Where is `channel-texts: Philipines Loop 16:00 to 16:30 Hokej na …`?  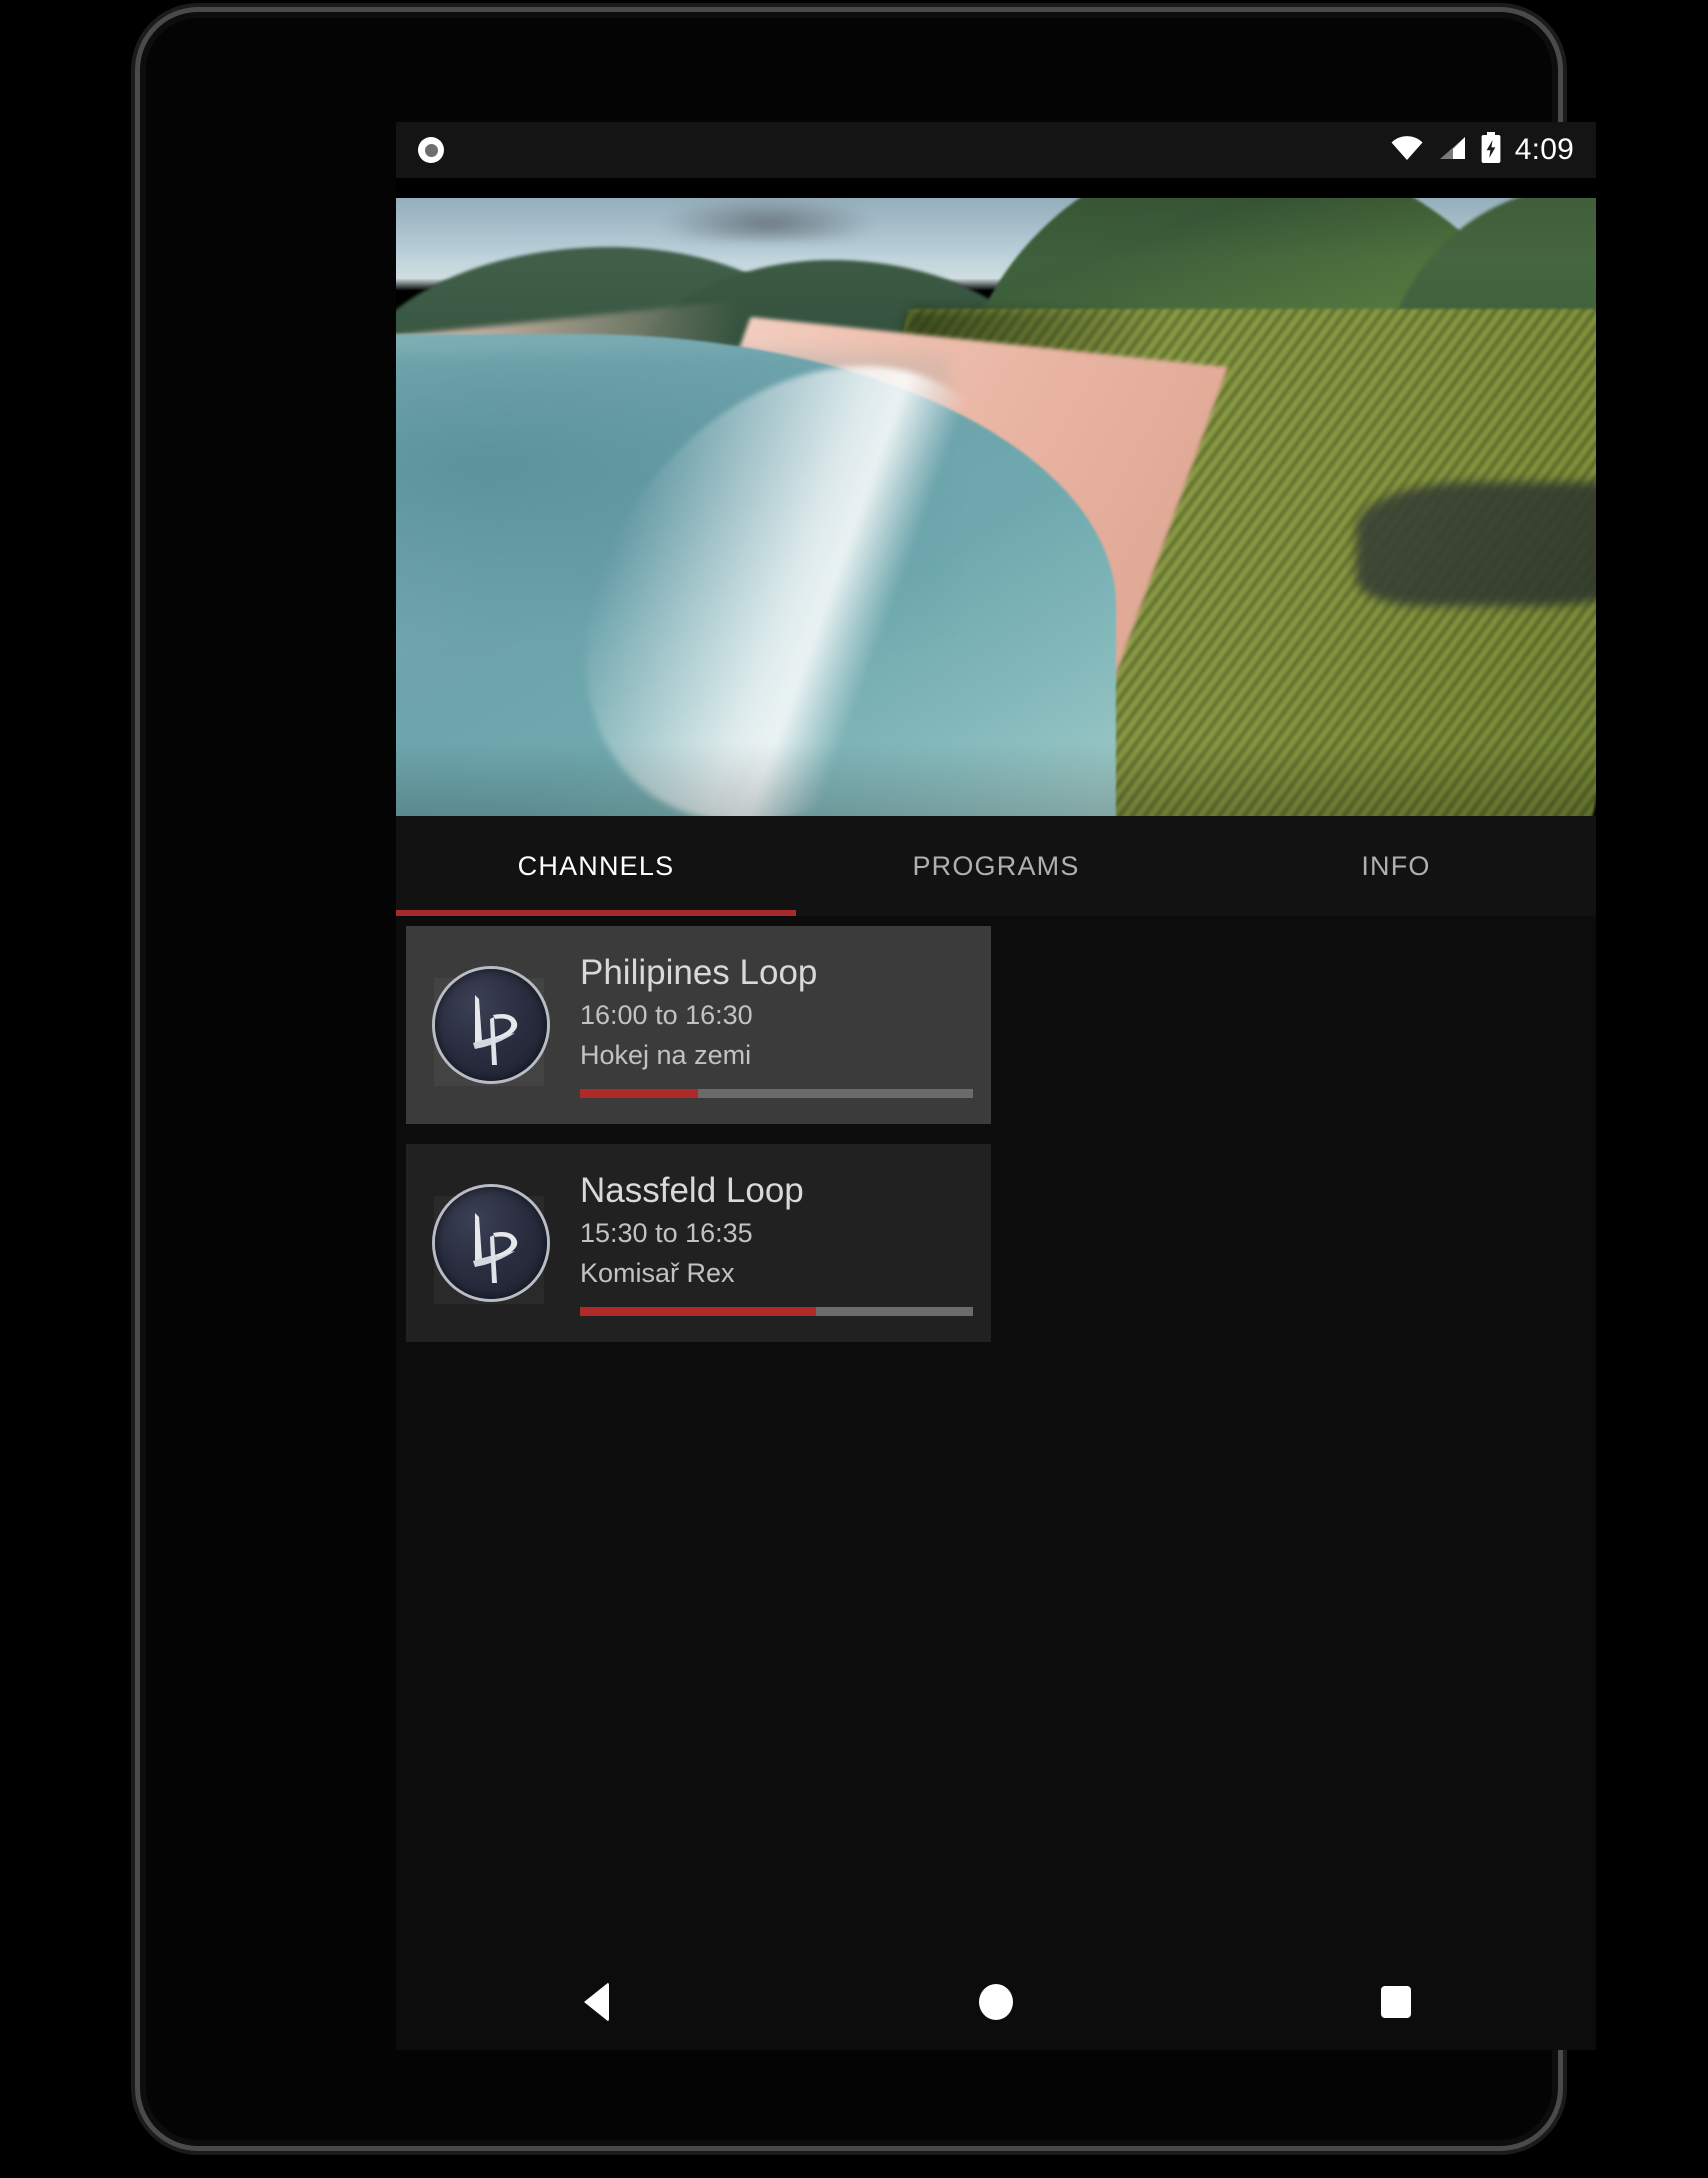 channel-texts: Philipines Loop 16:00 to 16:30 Hokej na … is located at coordinates (769, 1025).